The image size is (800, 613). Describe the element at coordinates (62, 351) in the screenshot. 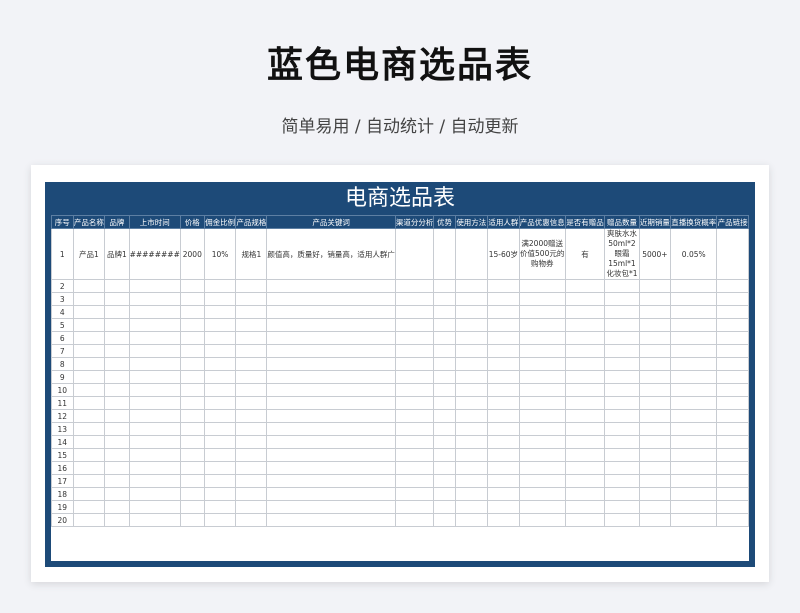

I see `cell-index: 7` at that location.